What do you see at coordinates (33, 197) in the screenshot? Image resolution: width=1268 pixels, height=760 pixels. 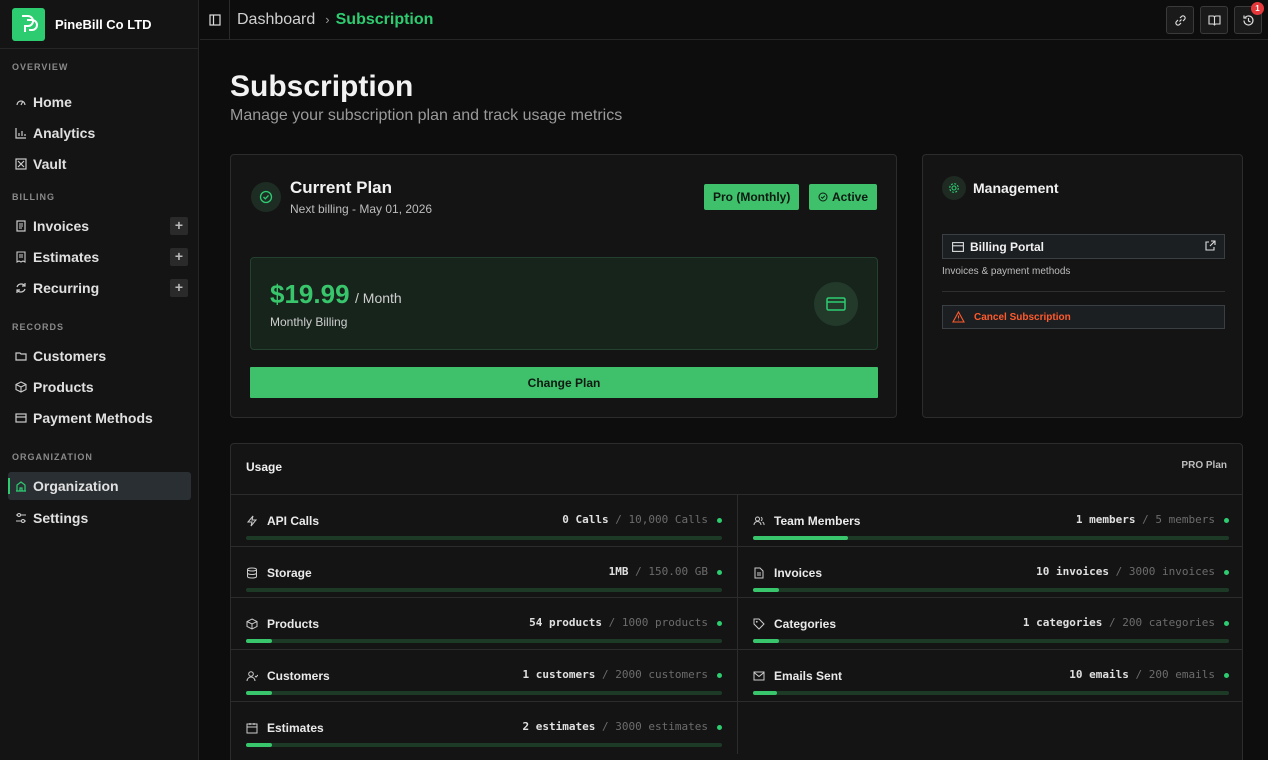 I see `section-title: BILLING` at bounding box center [33, 197].